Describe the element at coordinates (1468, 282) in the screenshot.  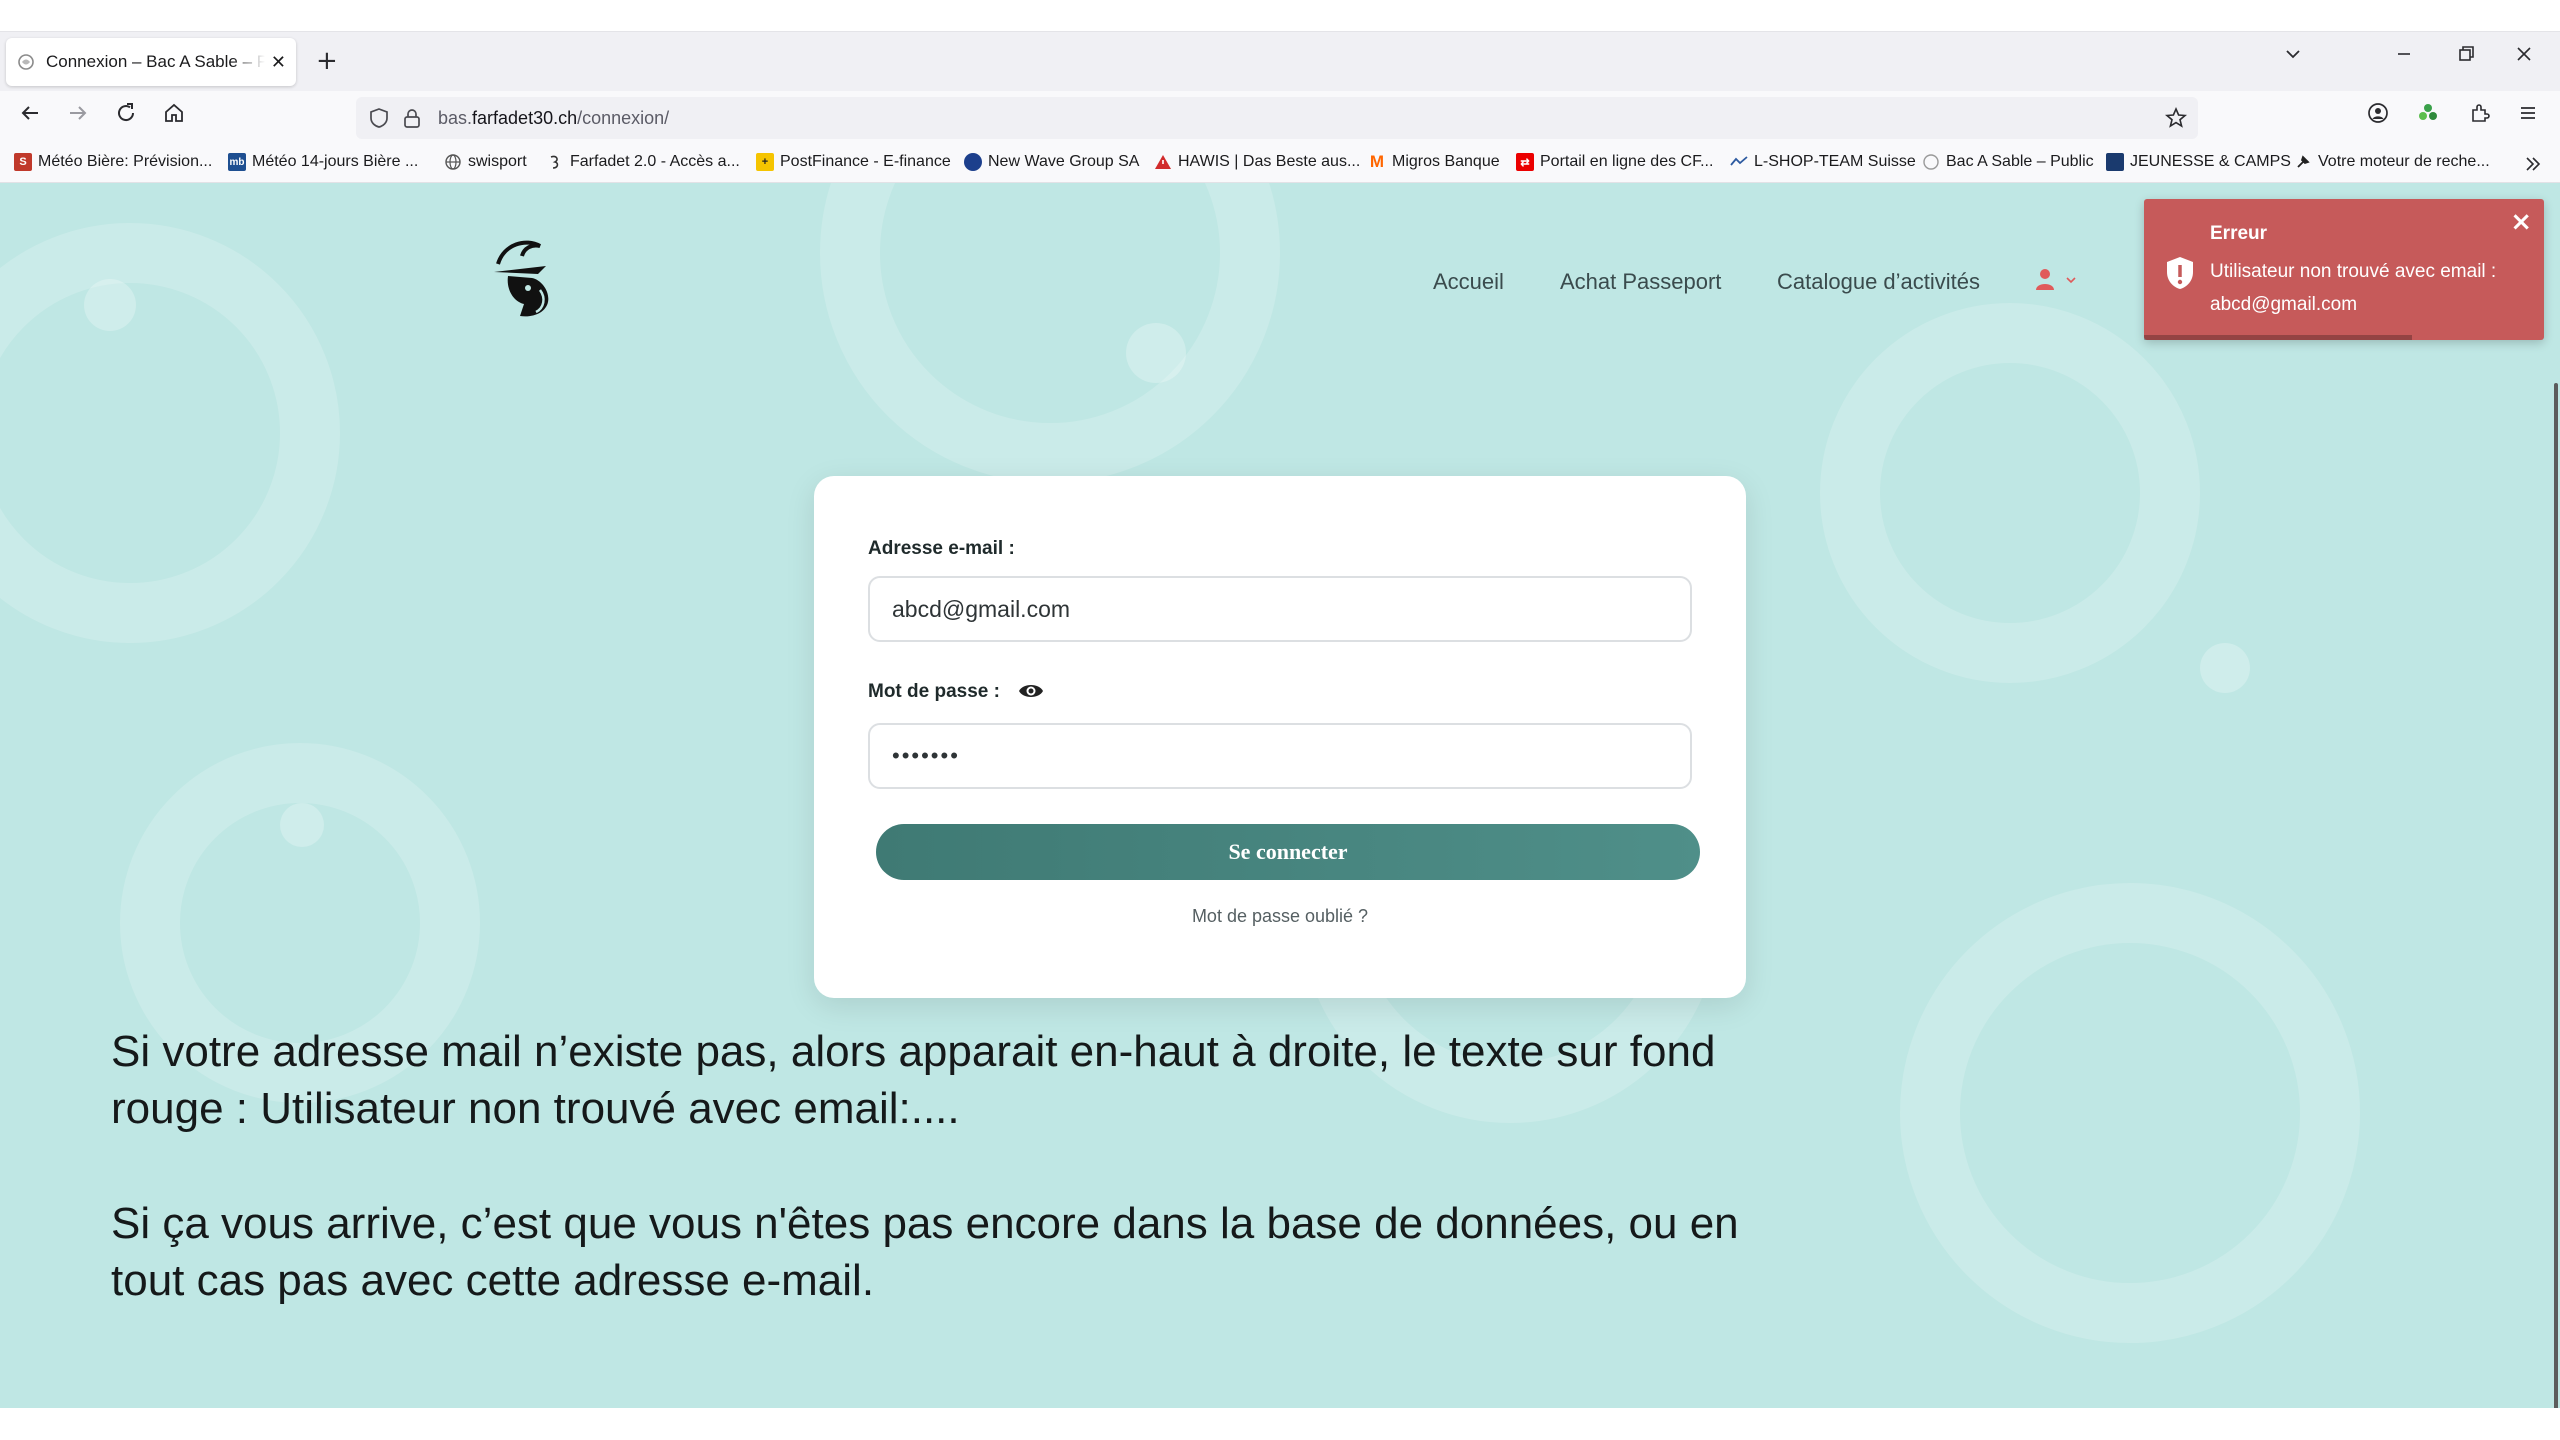
I see `nav-link-accueil: Accueil` at that location.